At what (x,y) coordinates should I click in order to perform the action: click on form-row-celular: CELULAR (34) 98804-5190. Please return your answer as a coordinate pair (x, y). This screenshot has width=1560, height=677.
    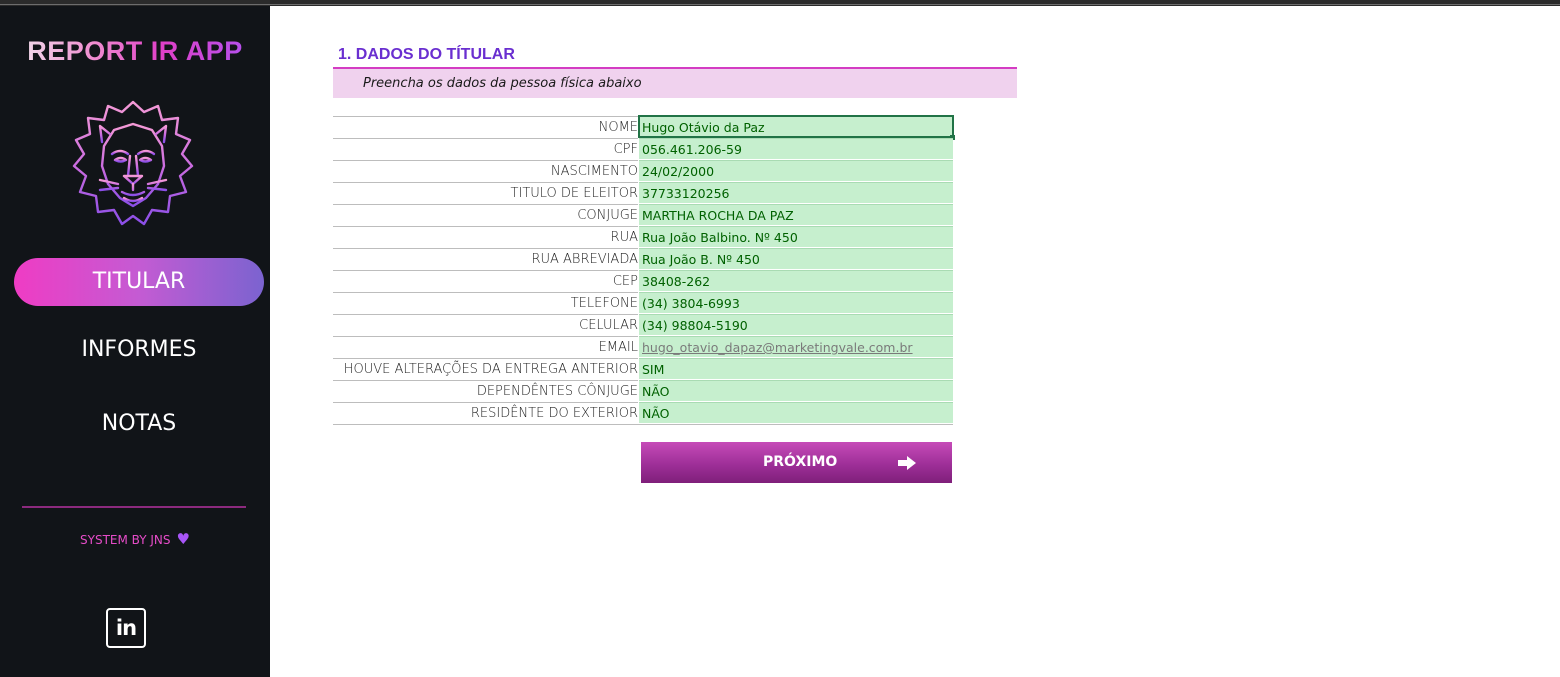
    Looking at the image, I should click on (643, 325).